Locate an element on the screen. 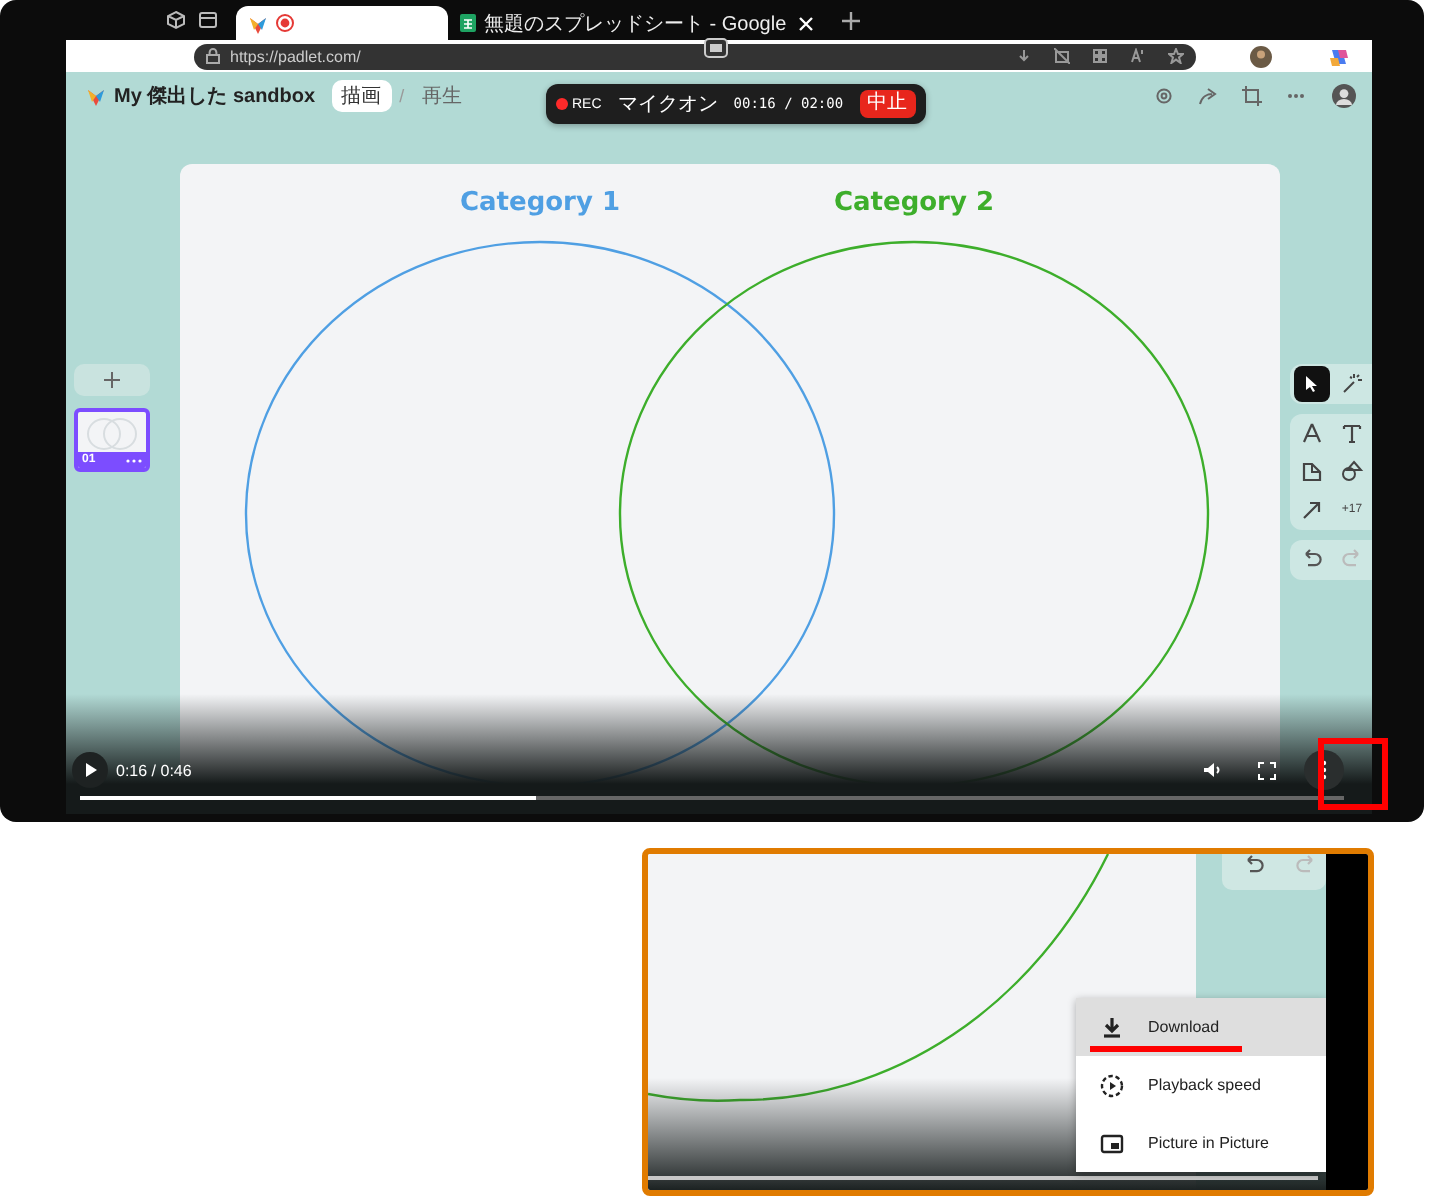 The image size is (1440, 1200). toolbar-panel is located at coordinates (1274, 872).